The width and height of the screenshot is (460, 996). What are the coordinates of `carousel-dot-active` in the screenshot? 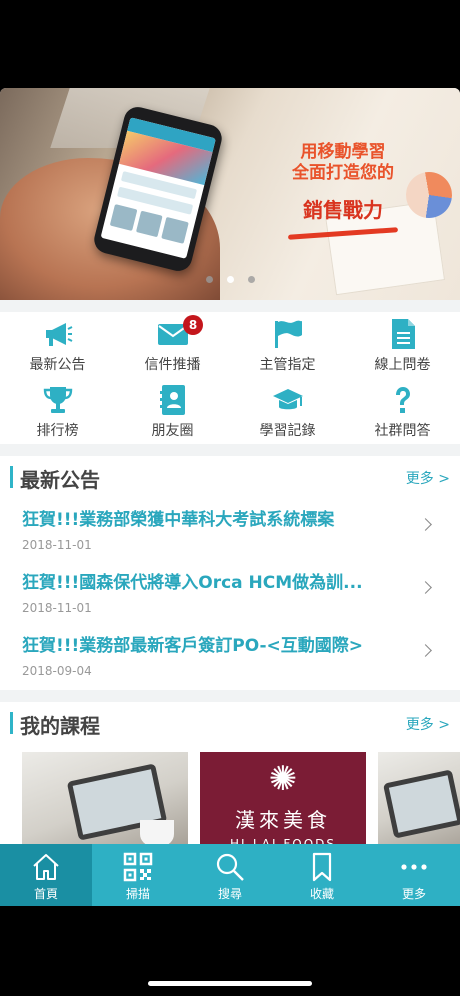 It's located at (230, 279).